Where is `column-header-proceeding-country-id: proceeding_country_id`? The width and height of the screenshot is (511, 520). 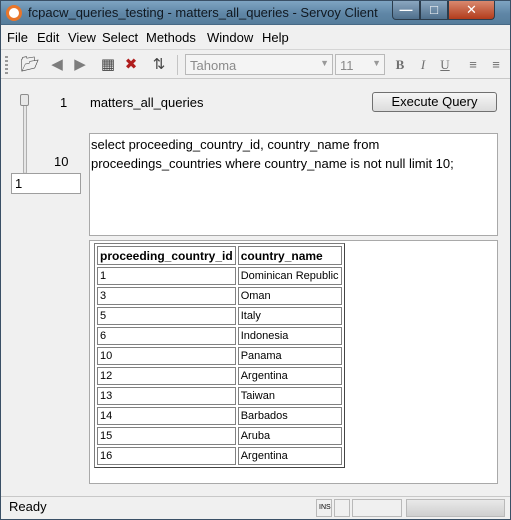
column-header-proceeding-country-id: proceeding_country_id is located at coordinates (166, 255).